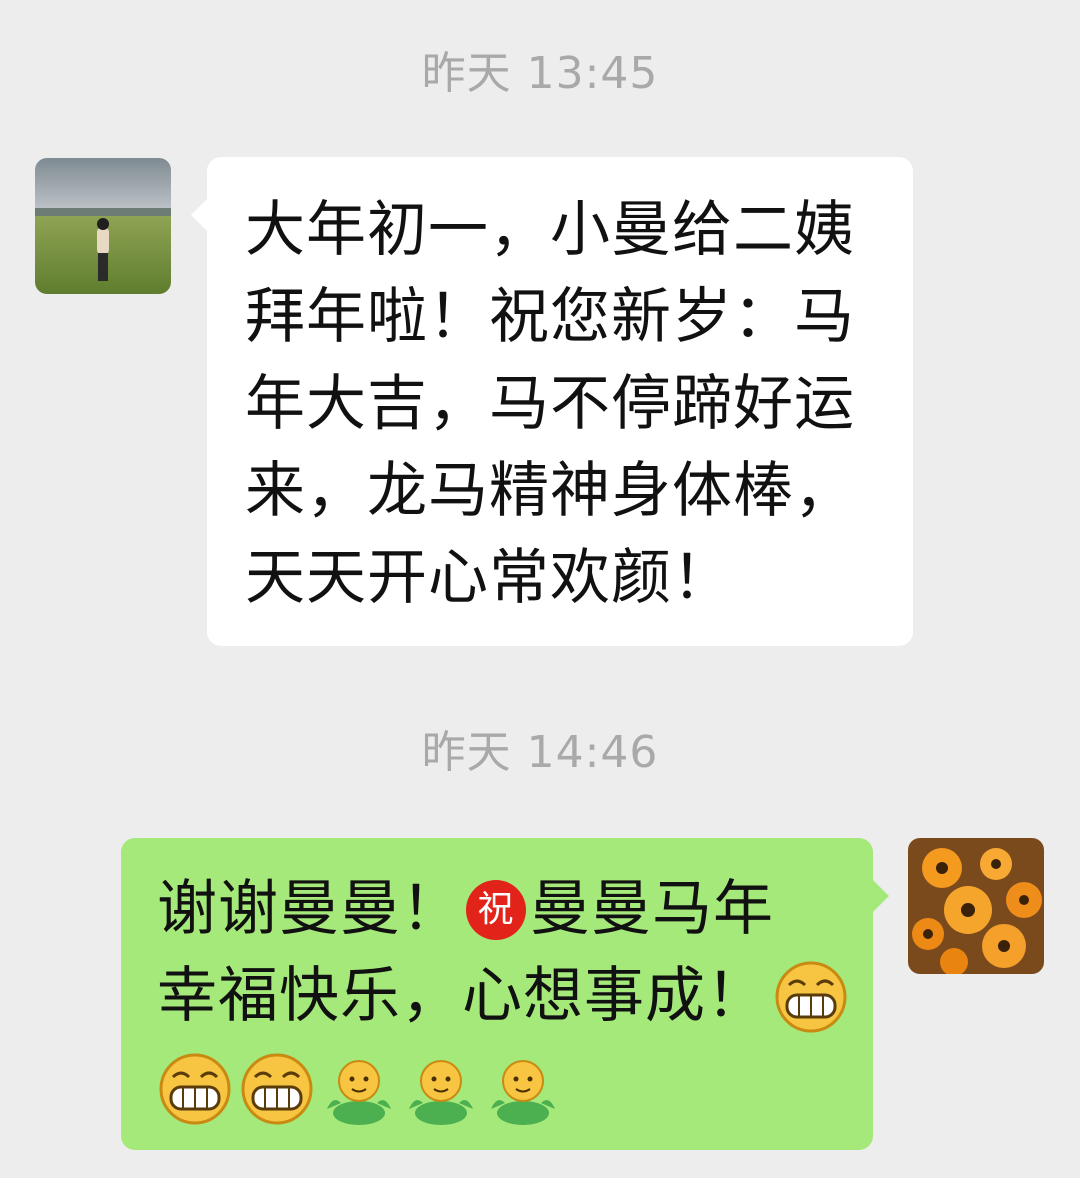  What do you see at coordinates (540, 752) in the screenshot?
I see `timestamp: 昨天 14:46` at bounding box center [540, 752].